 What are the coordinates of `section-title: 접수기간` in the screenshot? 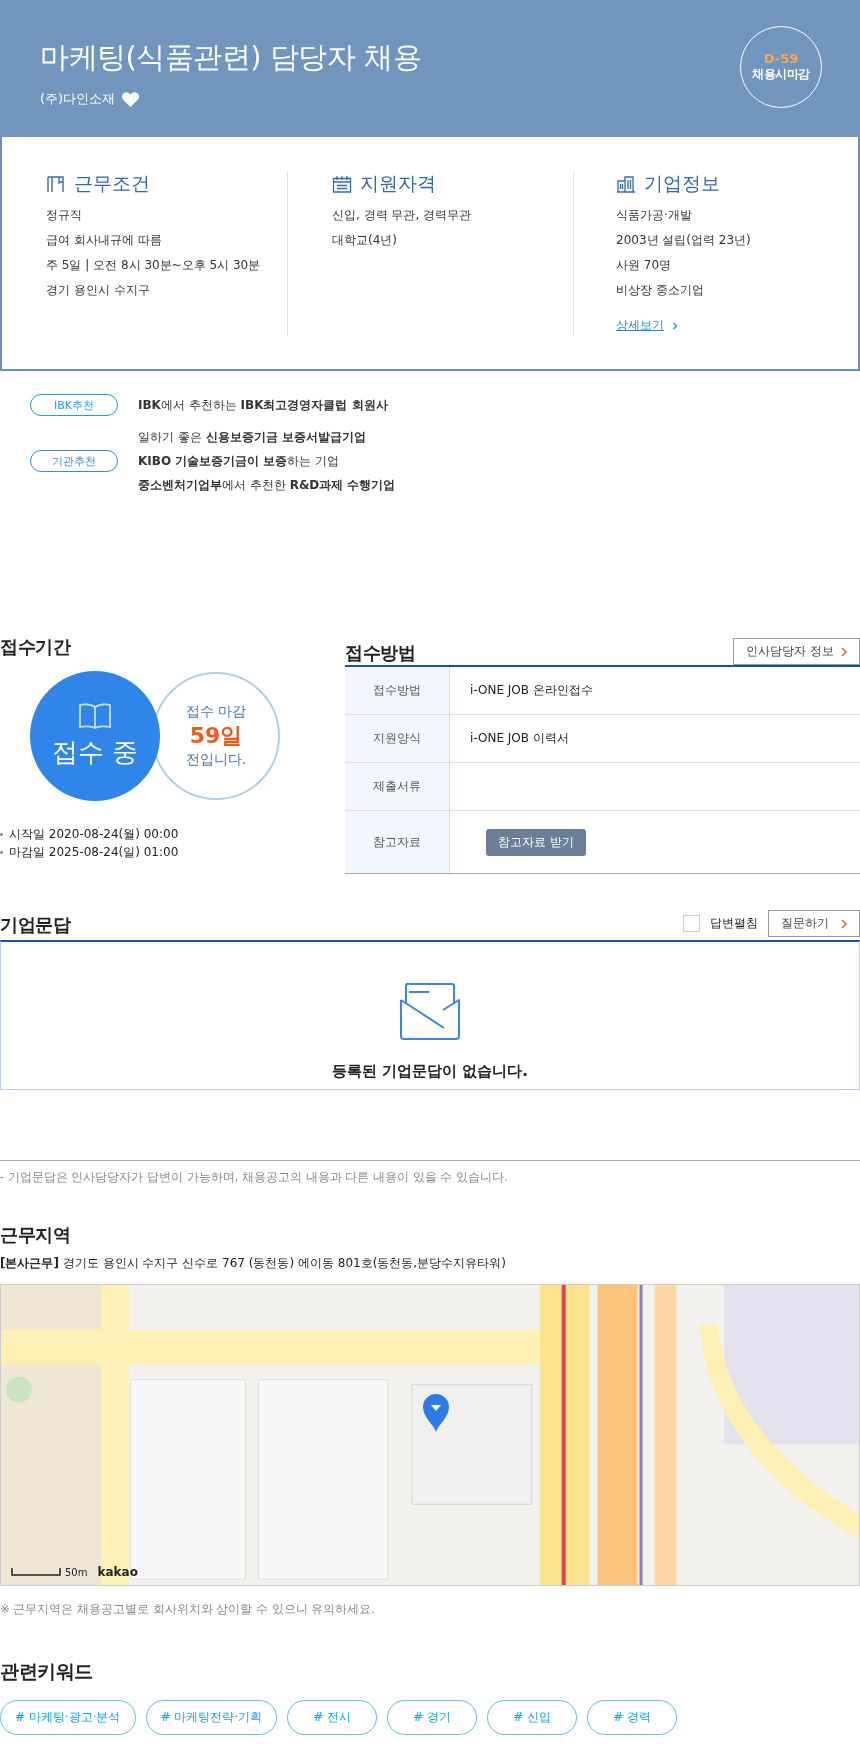 It's located at (36, 647).